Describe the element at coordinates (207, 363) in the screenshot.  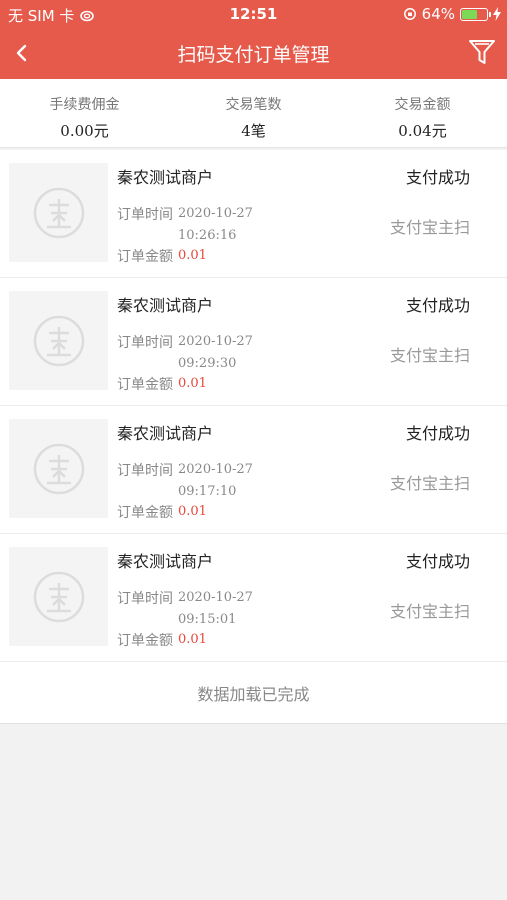
I see `order-time: 09:29:30` at that location.